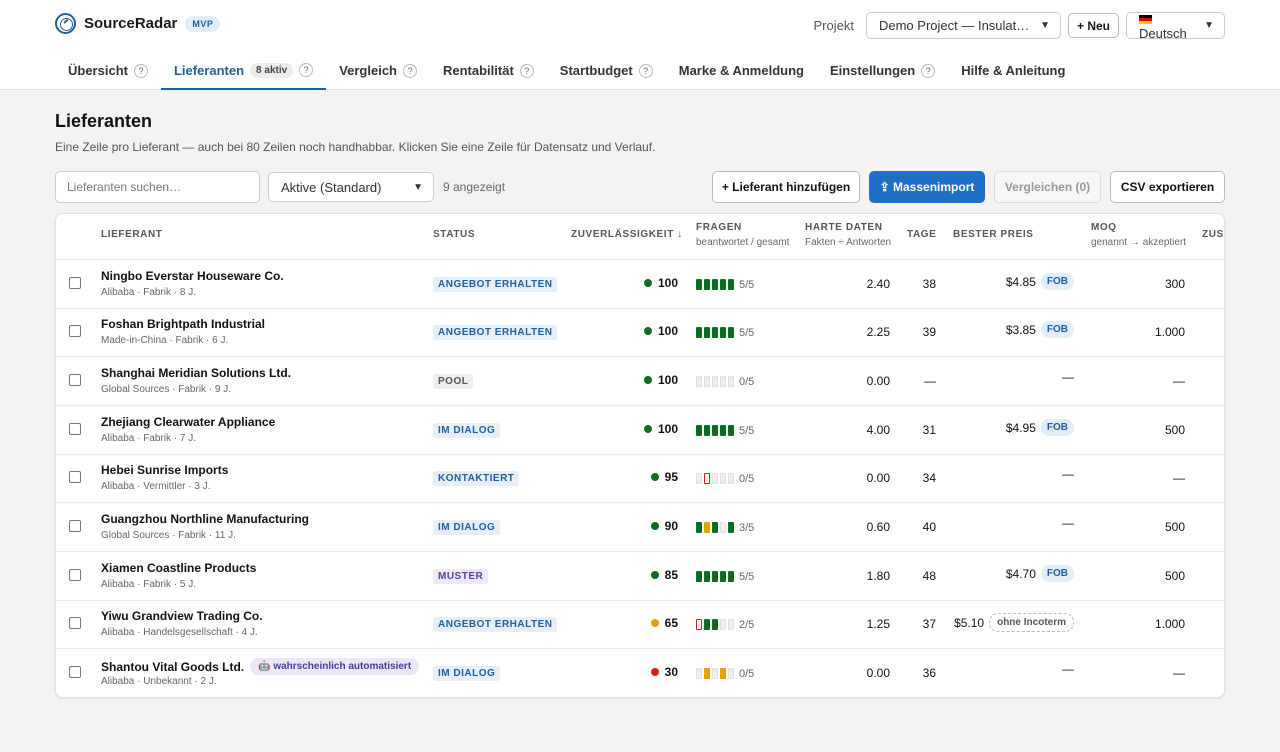  I want to click on status-badge: MUSTER, so click(461, 576).